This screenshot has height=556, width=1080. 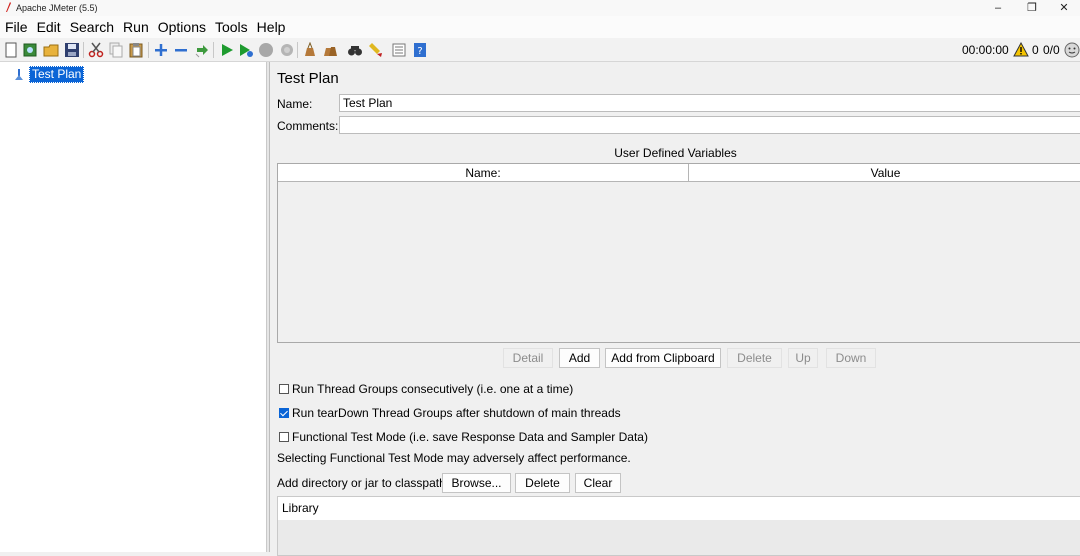 I want to click on classpath-library-table: Library, so click(x=678, y=526).